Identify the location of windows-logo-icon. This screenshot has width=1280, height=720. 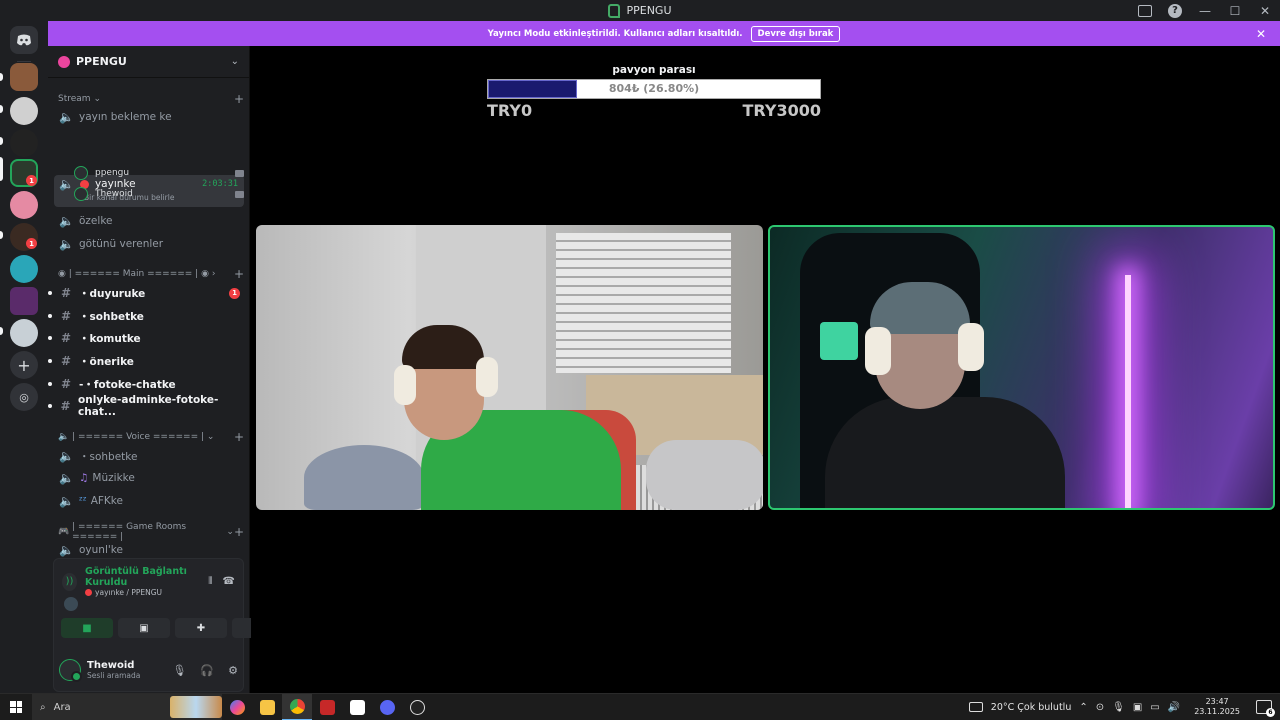
(16, 707).